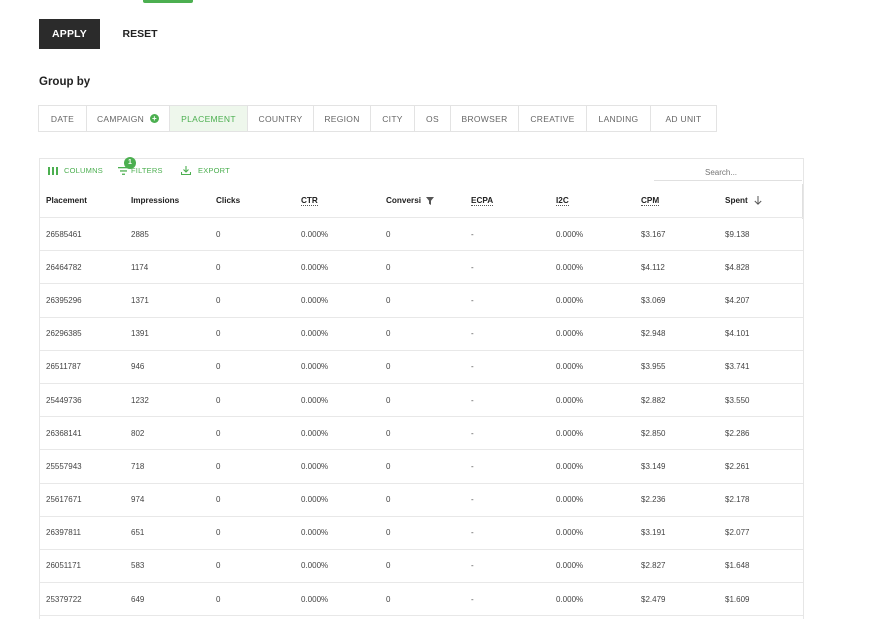 The width and height of the screenshot is (879, 619). What do you see at coordinates (421, 567) in the screenshot?
I see `table-row: 26051171 583 0 0.000% 0 - 0.000% $2.827 $1.648` at bounding box center [421, 567].